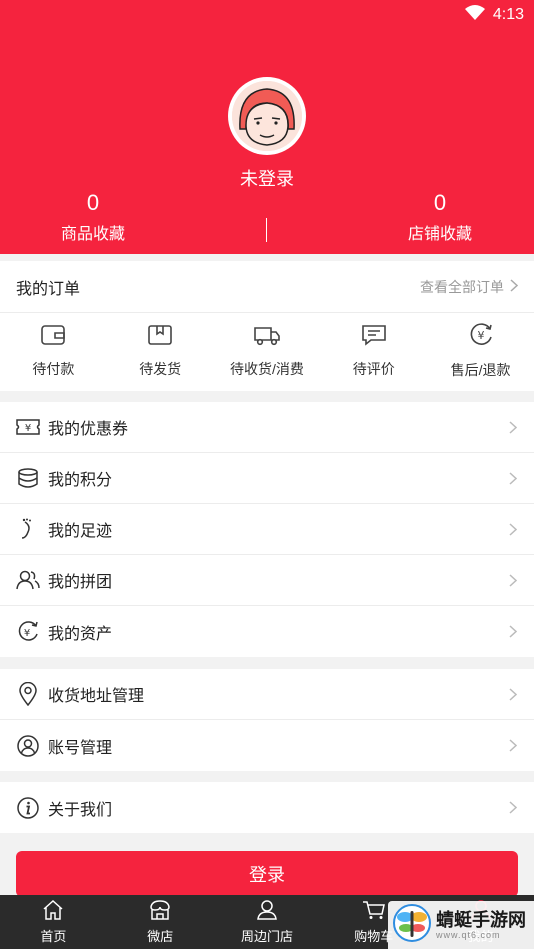  What do you see at coordinates (480, 370) in the screenshot?
I see `order-after-sales-label: 售后/退款` at bounding box center [480, 370].